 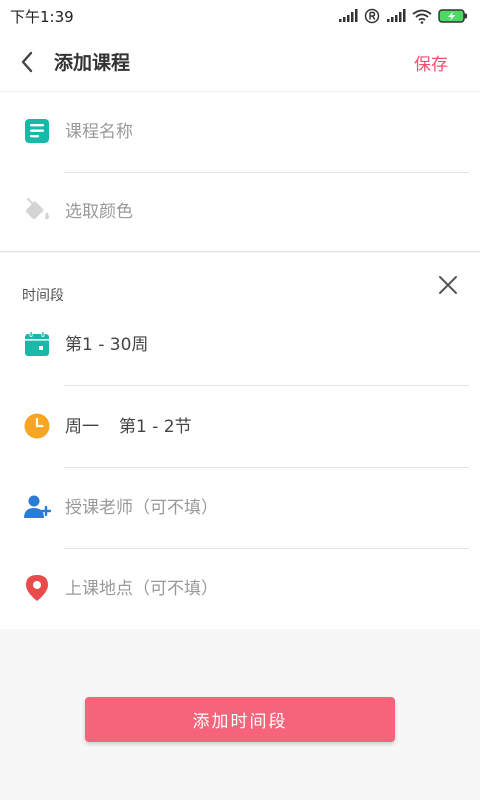 I want to click on status-icons, so click(x=403, y=16).